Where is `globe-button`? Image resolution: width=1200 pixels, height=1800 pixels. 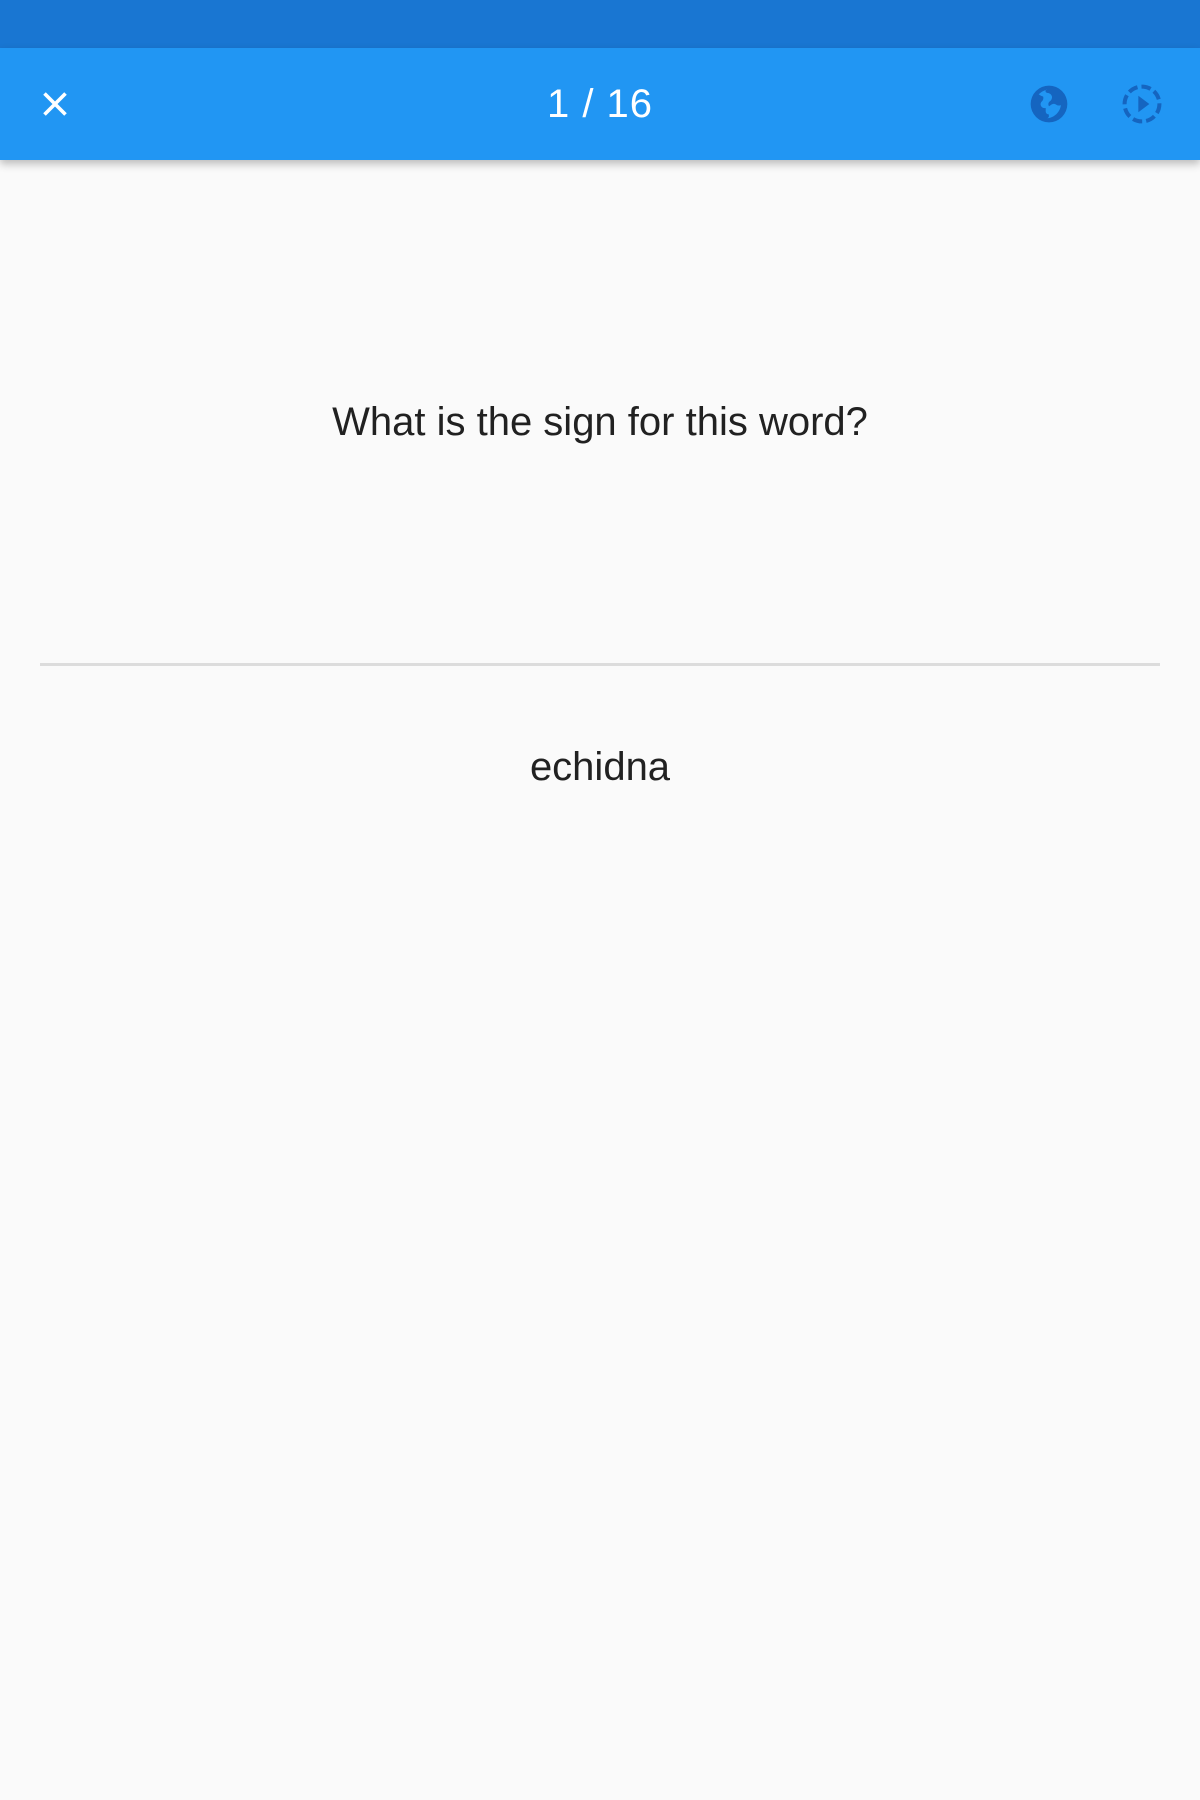 globe-button is located at coordinates (1049, 104).